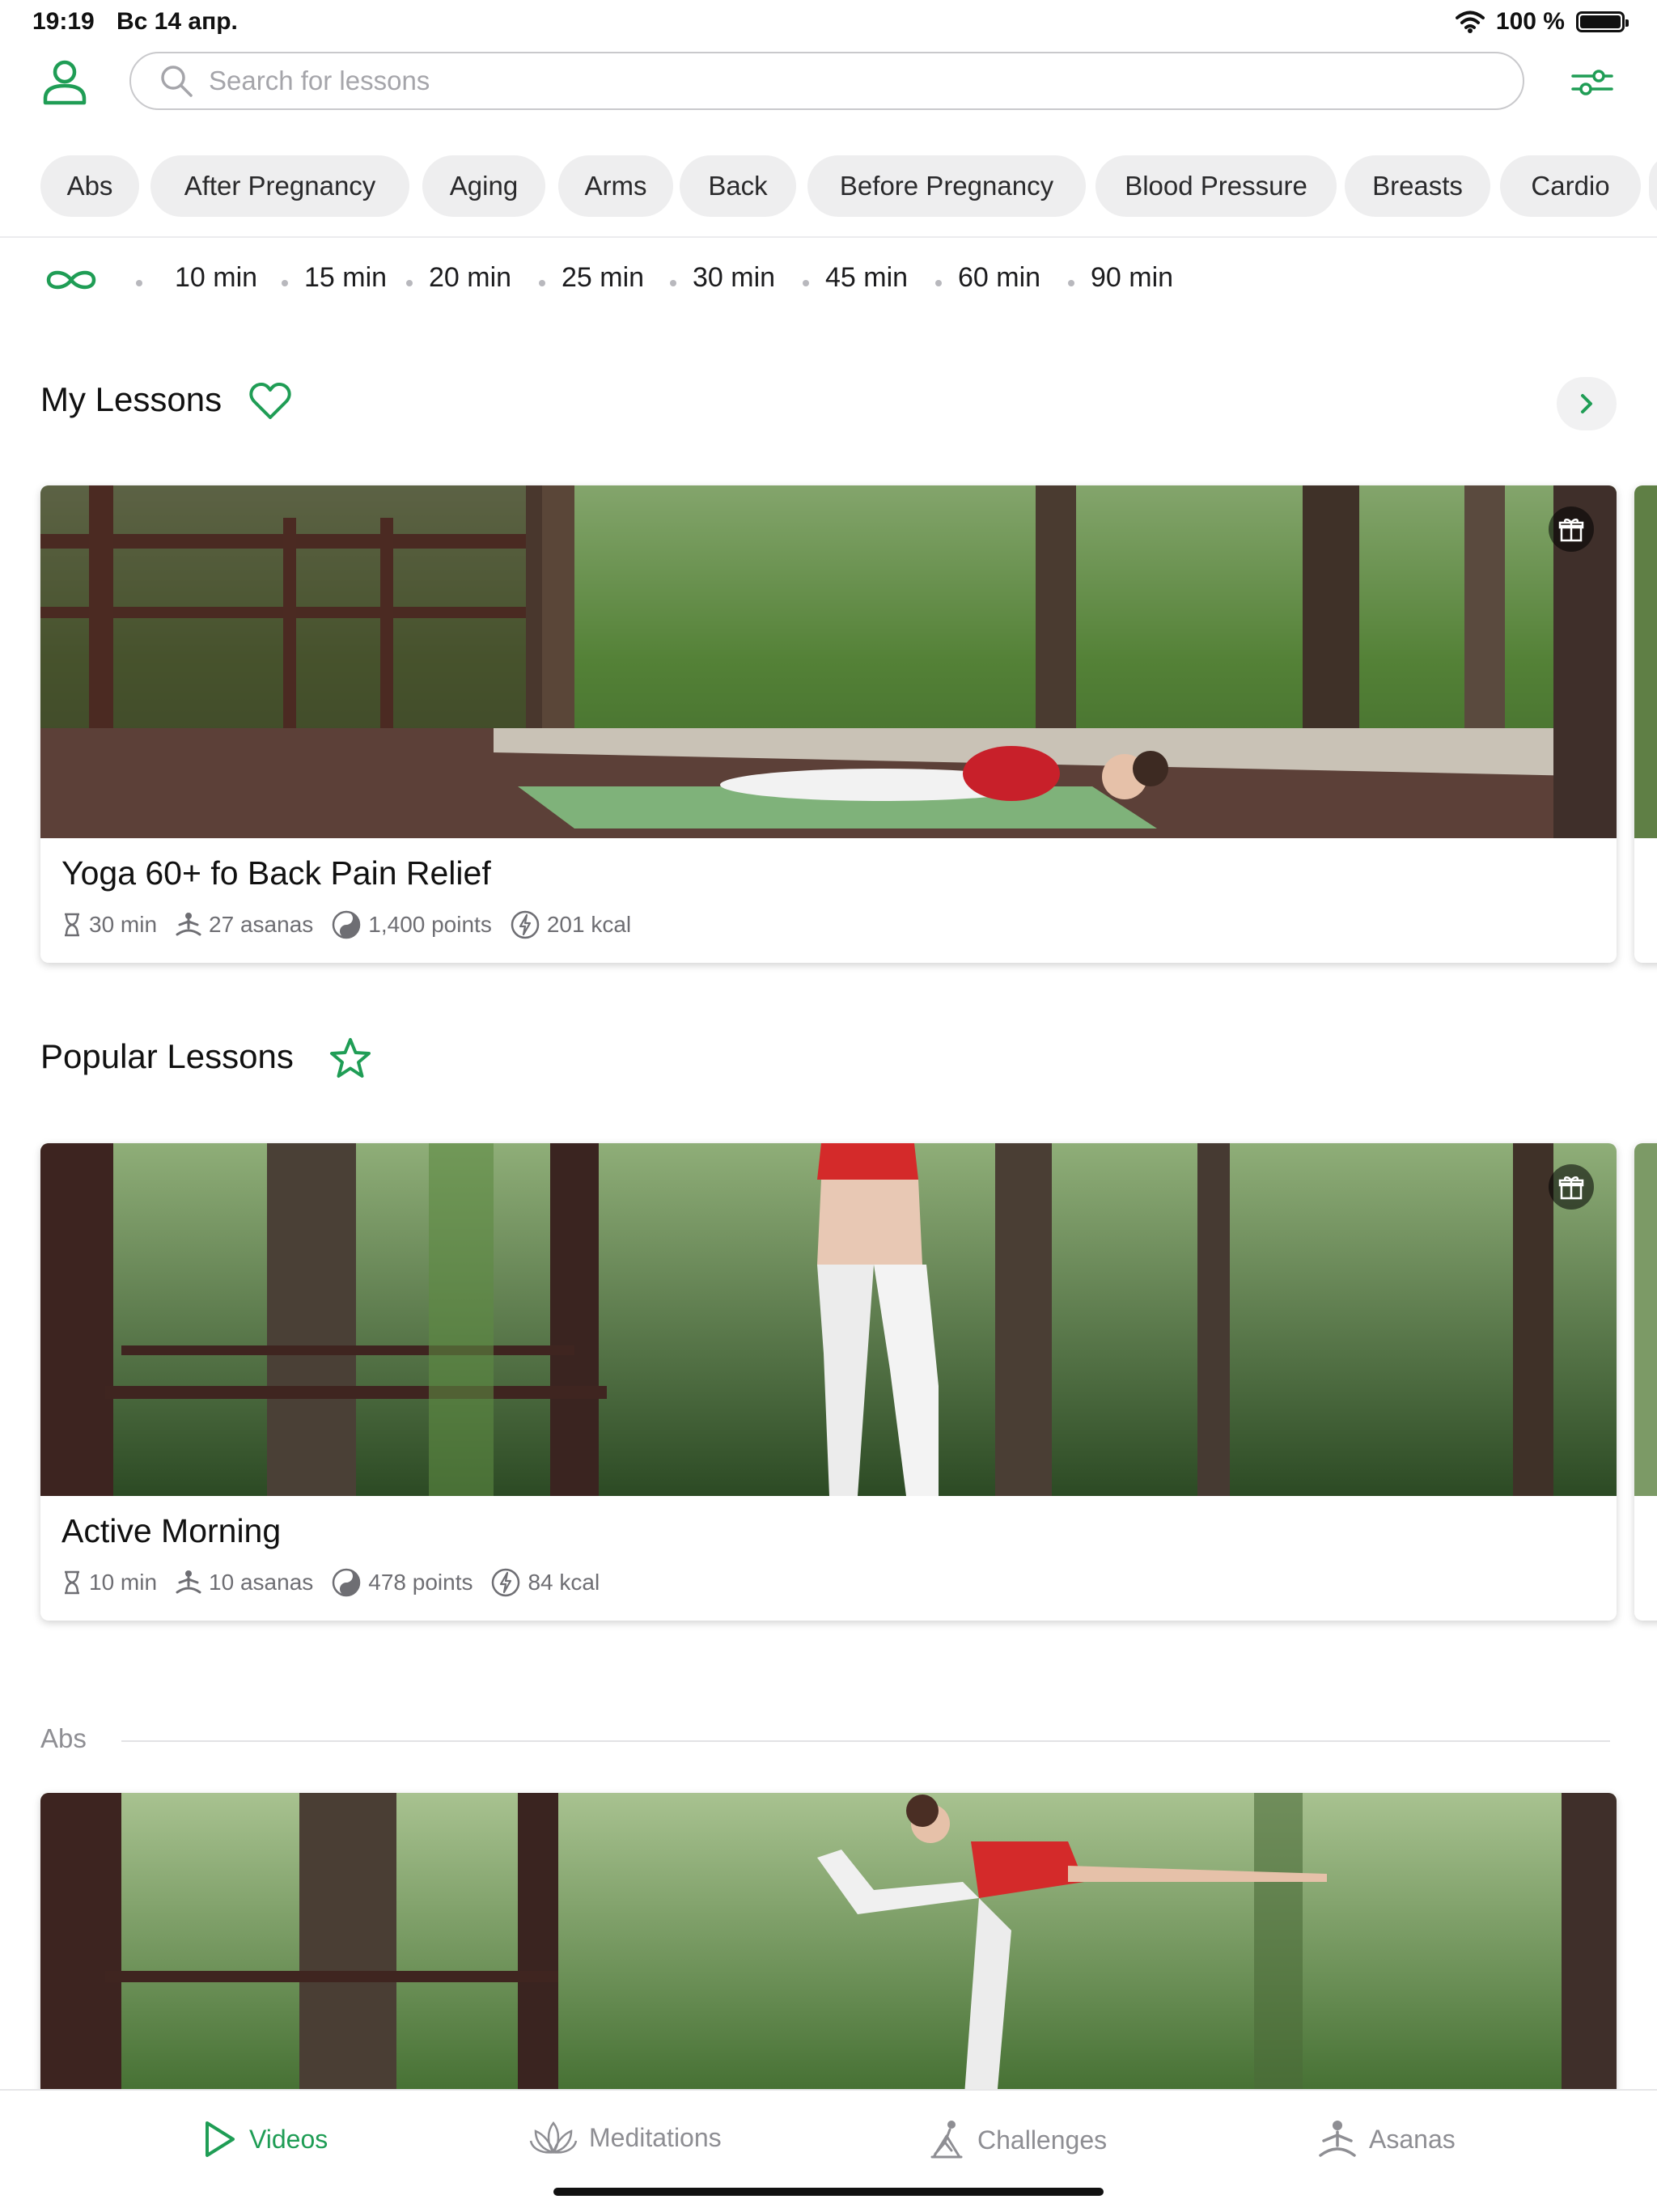  Describe the element at coordinates (288, 2139) in the screenshot. I see `tab-videos-label: Videos` at that location.